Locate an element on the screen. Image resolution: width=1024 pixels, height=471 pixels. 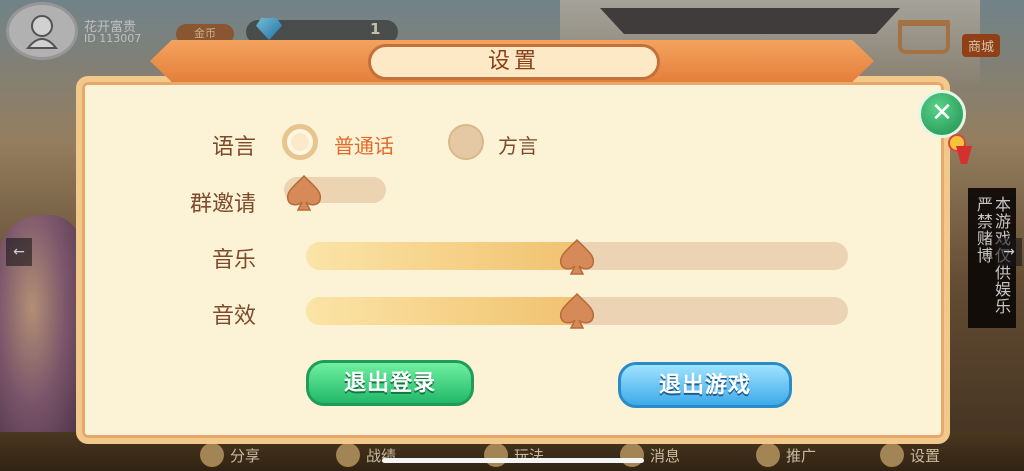
music-label: 音乐 is located at coordinates (233, 260).